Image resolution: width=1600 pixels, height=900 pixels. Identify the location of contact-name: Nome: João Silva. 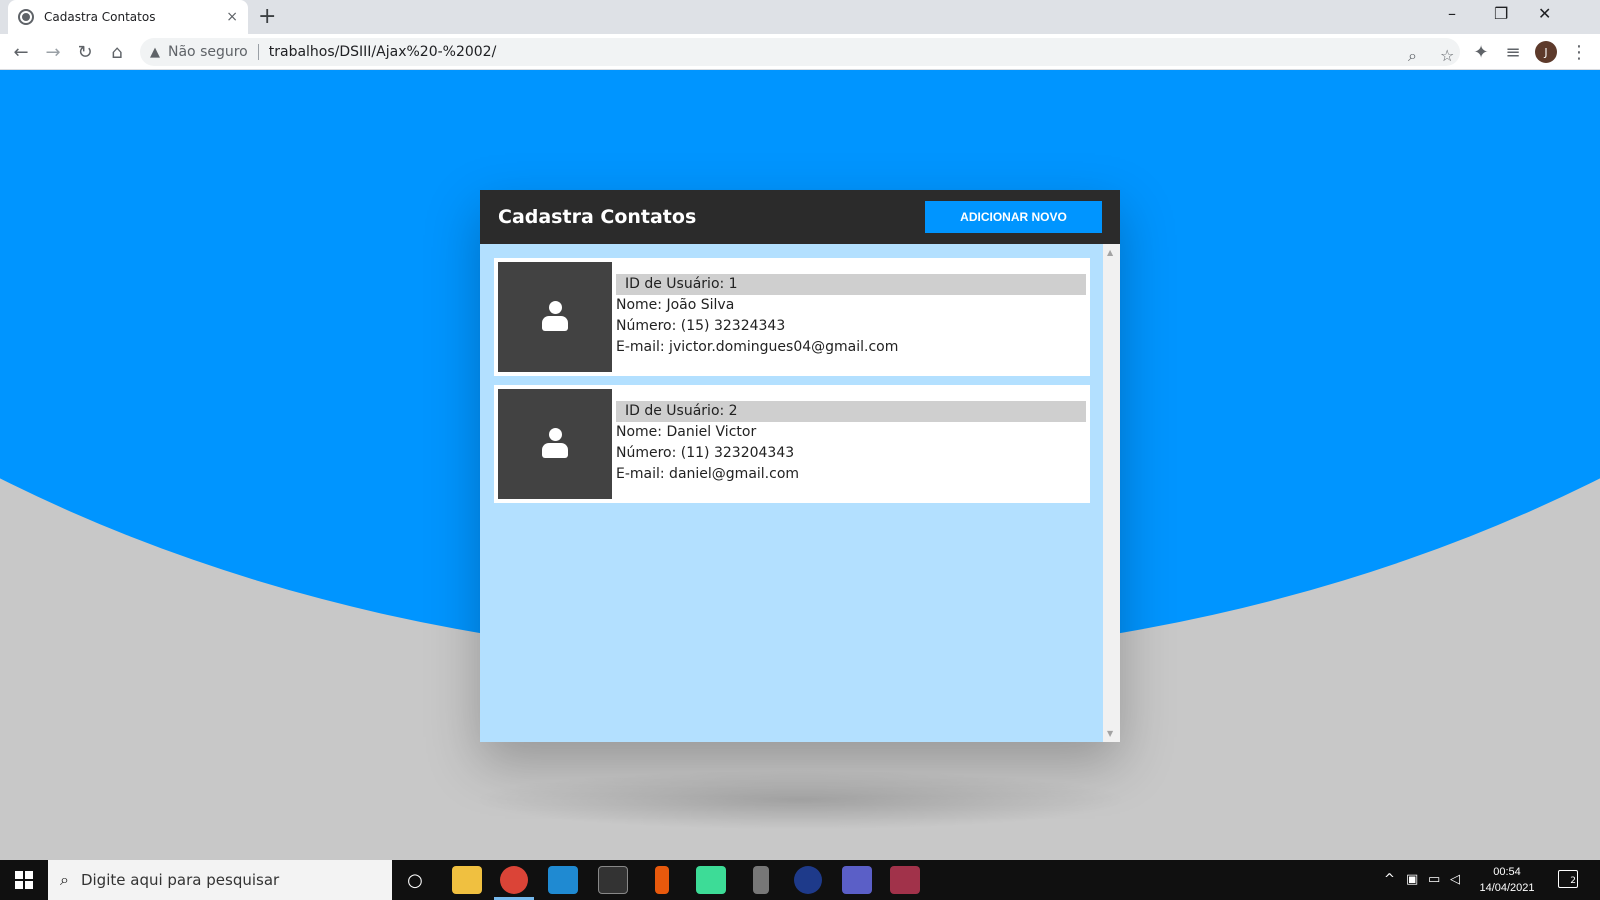
(675, 305).